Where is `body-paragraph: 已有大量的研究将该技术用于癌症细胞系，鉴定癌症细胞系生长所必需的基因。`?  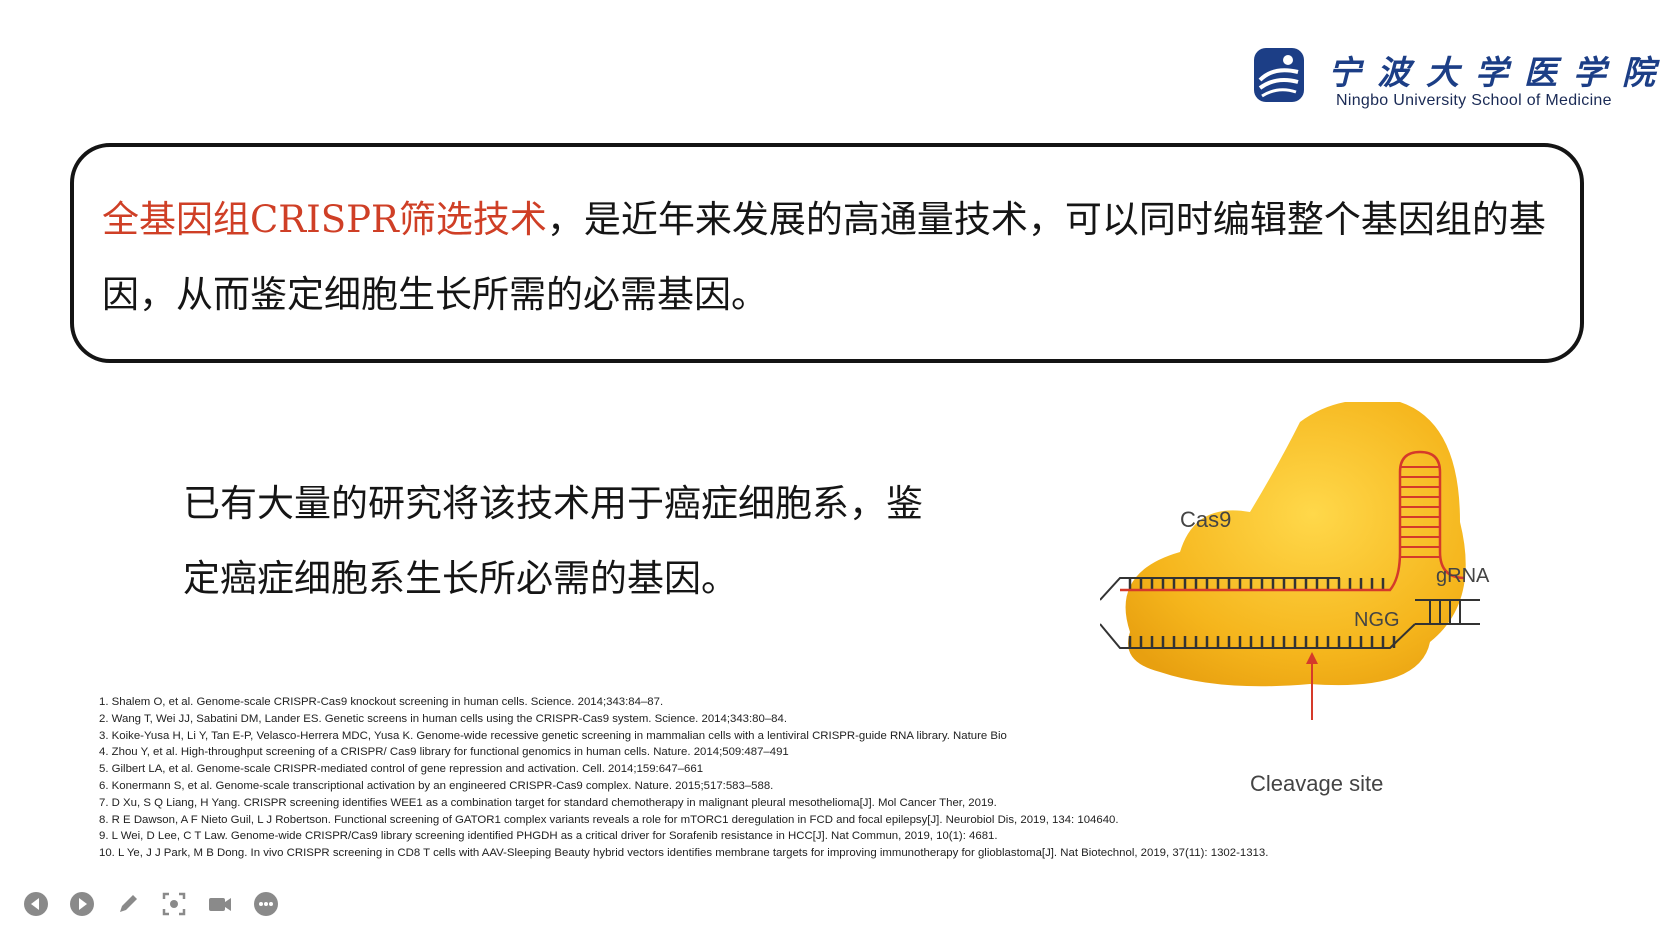
body-paragraph: 已有大量的研究将该技术用于癌症细胞系，鉴定癌症细胞系生长所必需的基因。 is located at coordinates (553, 541).